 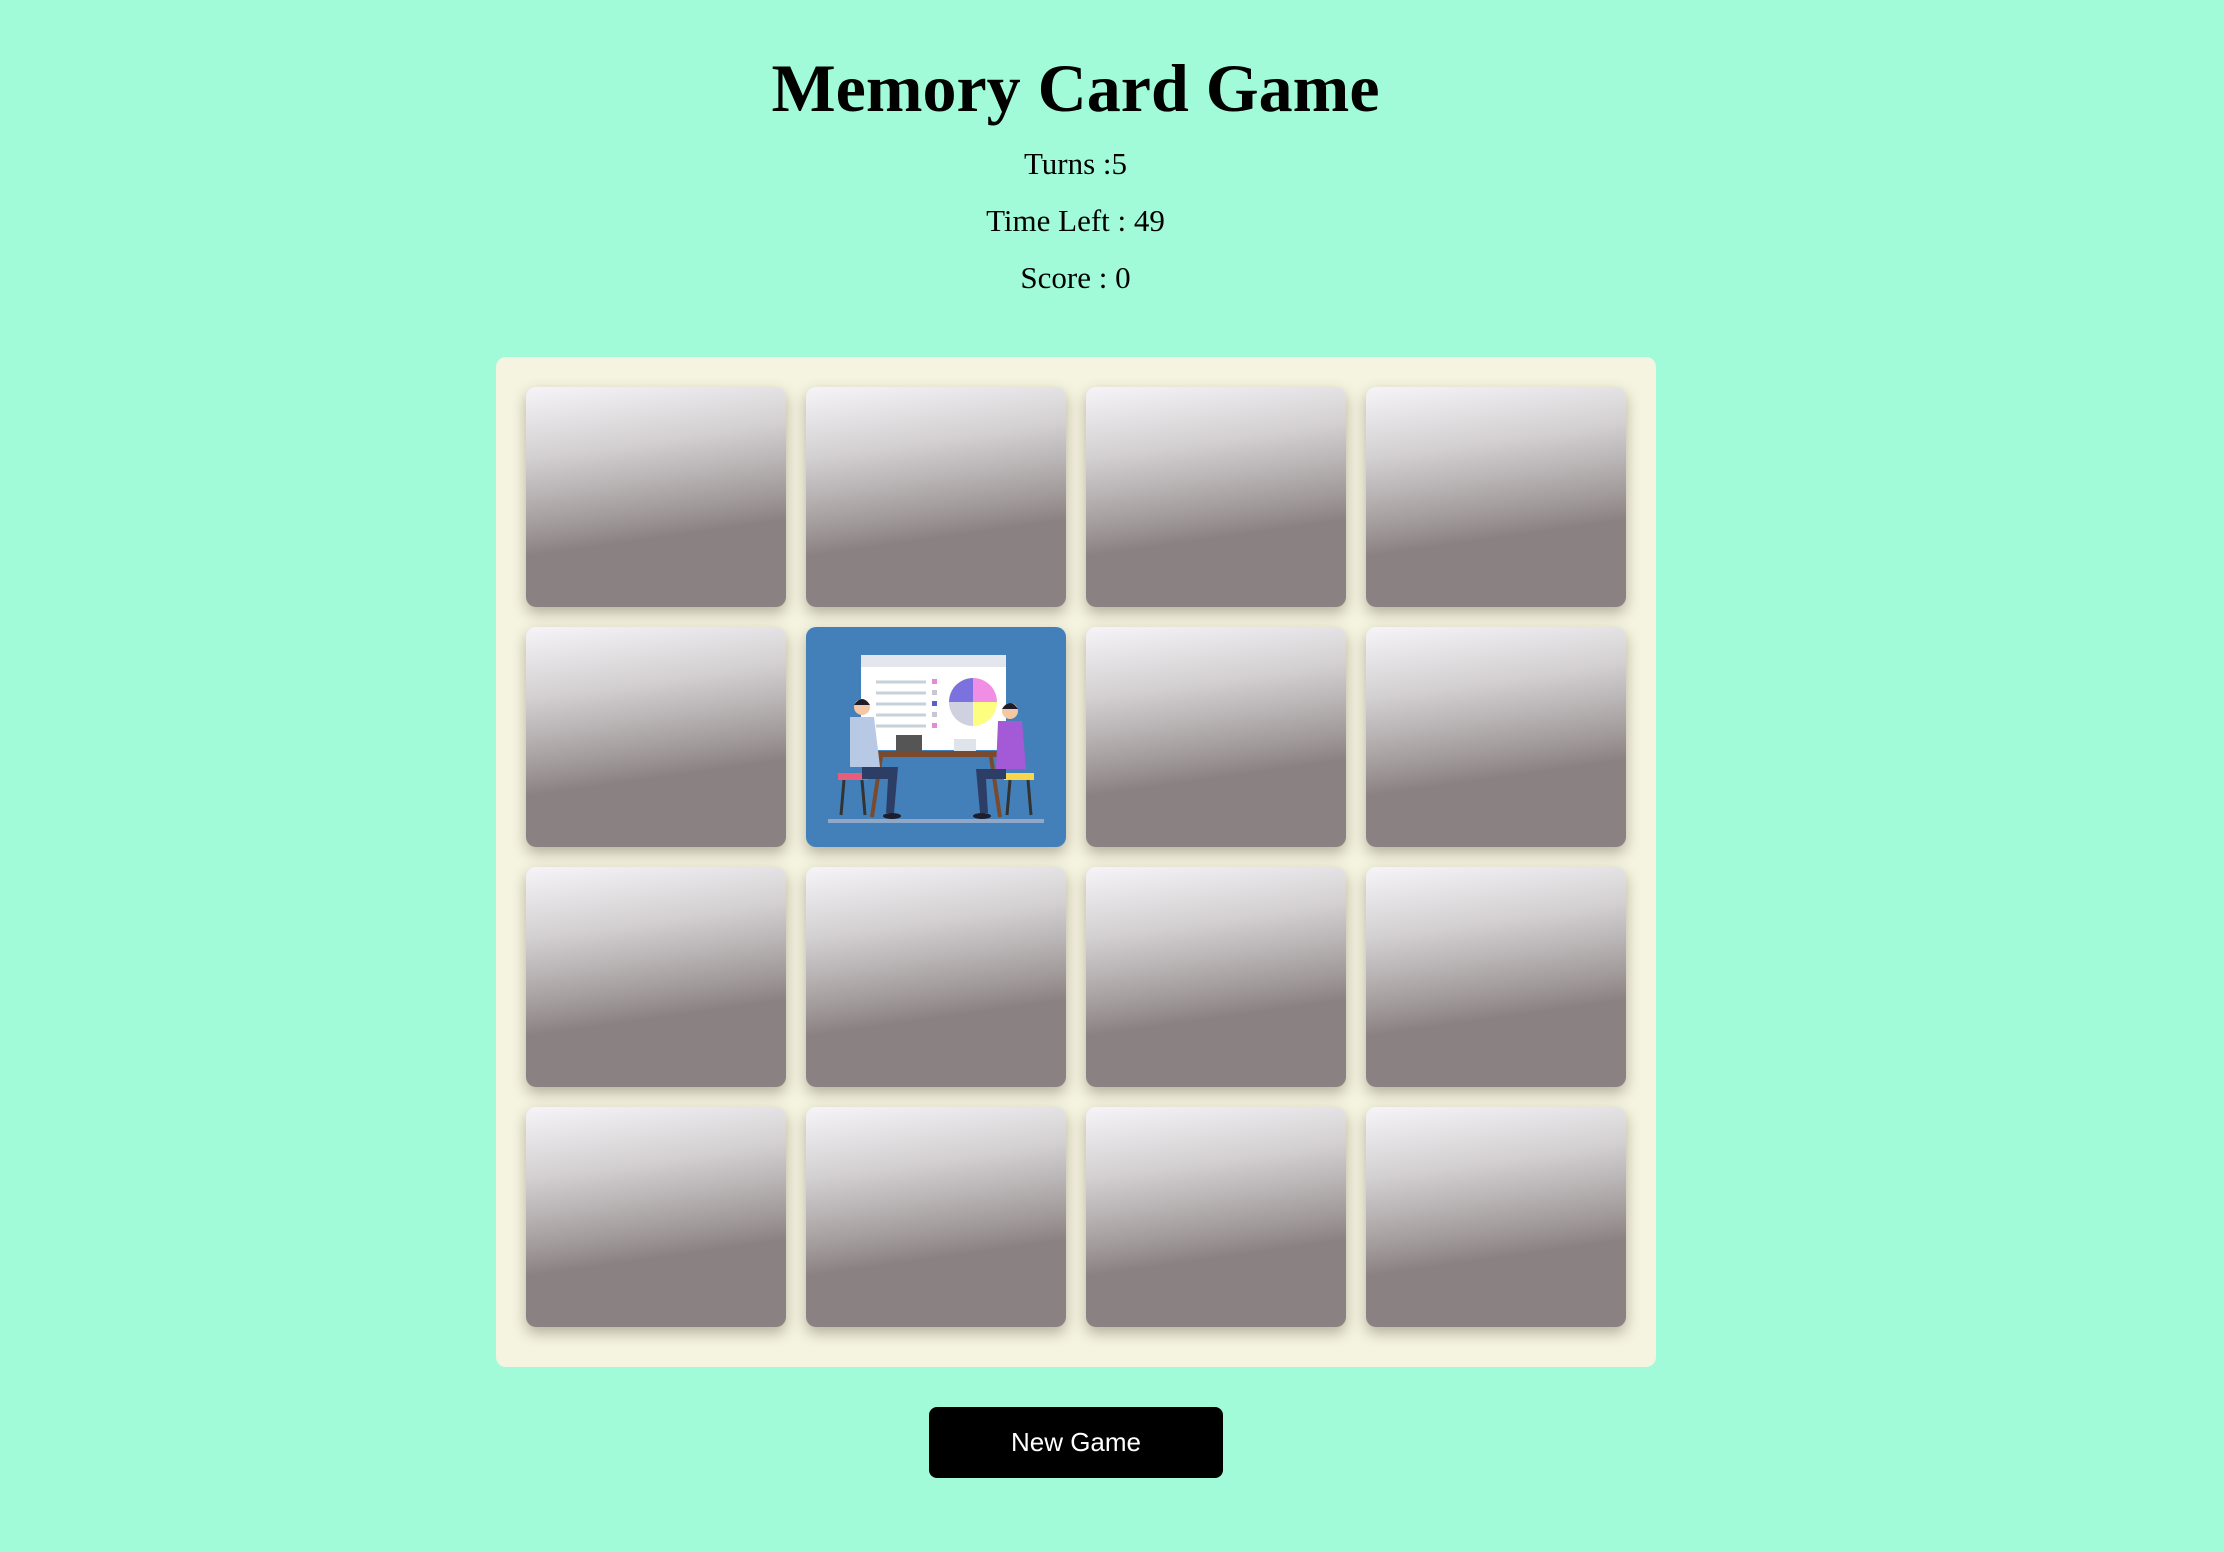 What do you see at coordinates (1075, 277) in the screenshot?
I see `score-counter: Score : 0` at bounding box center [1075, 277].